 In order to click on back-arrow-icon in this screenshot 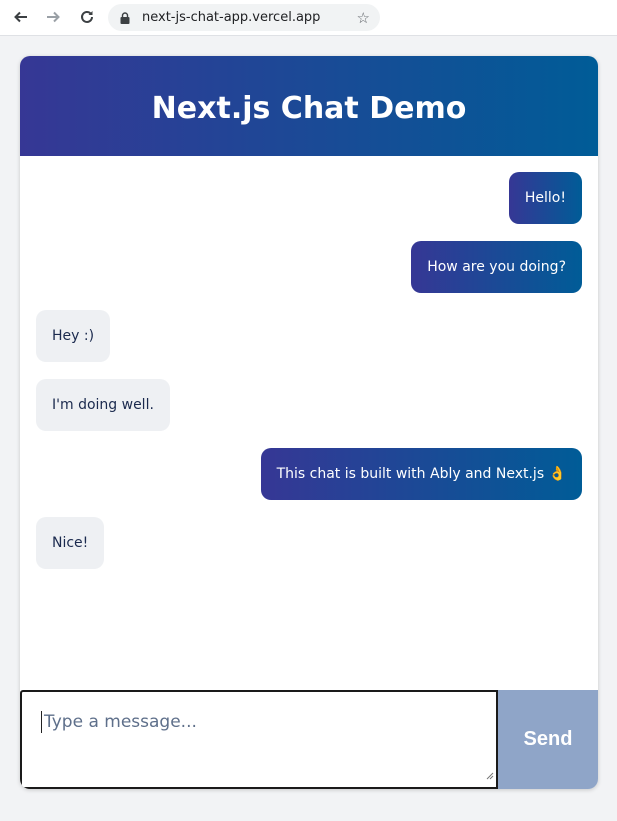, I will do `click(21, 17)`.